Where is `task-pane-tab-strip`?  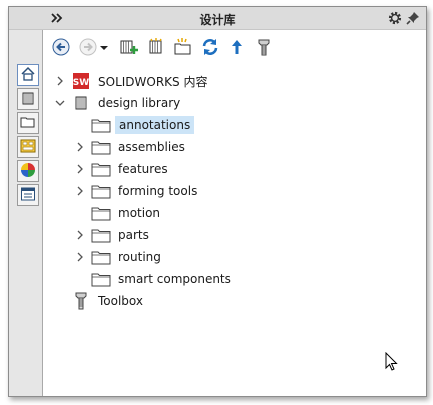
task-pane-tab-strip is located at coordinates (26, 213).